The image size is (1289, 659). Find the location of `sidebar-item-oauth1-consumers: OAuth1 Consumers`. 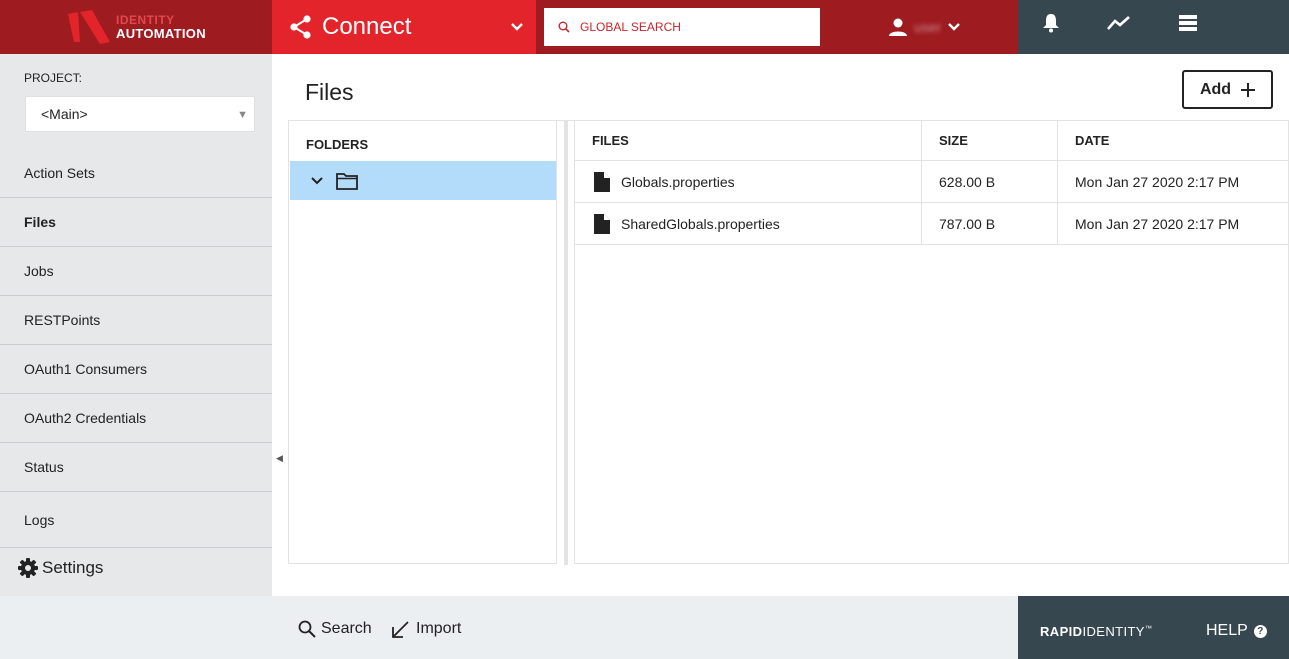

sidebar-item-oauth1-consumers: OAuth1 Consumers is located at coordinates (136, 369).